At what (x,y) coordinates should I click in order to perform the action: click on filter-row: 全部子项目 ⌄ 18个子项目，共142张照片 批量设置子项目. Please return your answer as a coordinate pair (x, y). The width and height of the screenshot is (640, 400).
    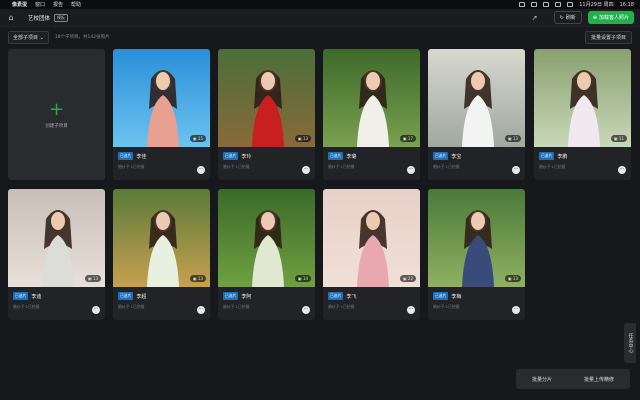
    Looking at the image, I should click on (320, 37).